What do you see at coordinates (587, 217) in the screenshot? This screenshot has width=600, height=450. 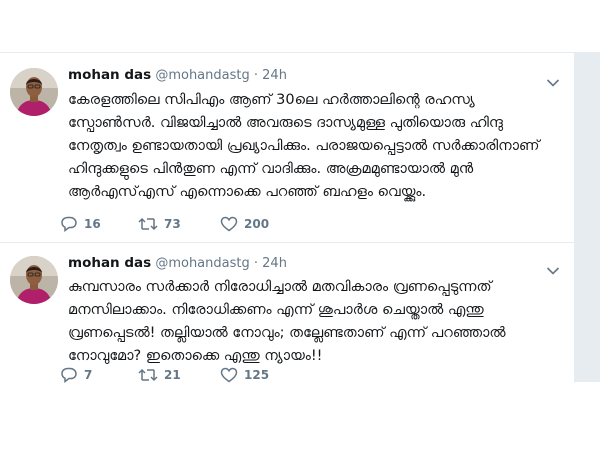 I see `scroll-gutter` at bounding box center [587, 217].